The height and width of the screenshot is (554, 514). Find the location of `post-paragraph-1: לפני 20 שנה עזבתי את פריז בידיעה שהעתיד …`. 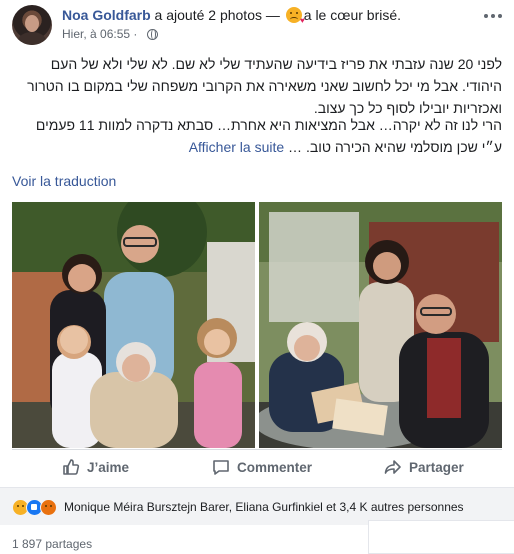

post-paragraph-1: לפני 20 שנה עזבתי את פריז בידיעה שהעתיד … is located at coordinates (264, 86).